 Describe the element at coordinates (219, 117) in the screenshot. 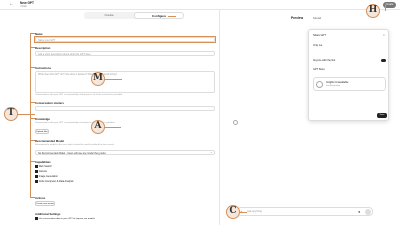

I see `panel-divider` at that location.